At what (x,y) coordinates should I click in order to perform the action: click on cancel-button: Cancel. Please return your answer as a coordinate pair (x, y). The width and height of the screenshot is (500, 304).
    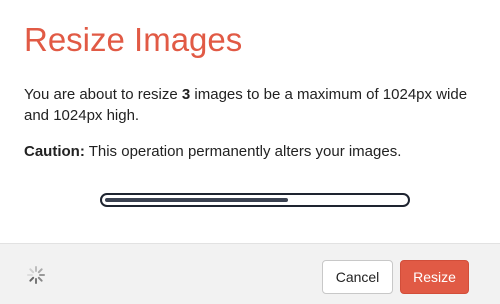
    Looking at the image, I should click on (357, 277).